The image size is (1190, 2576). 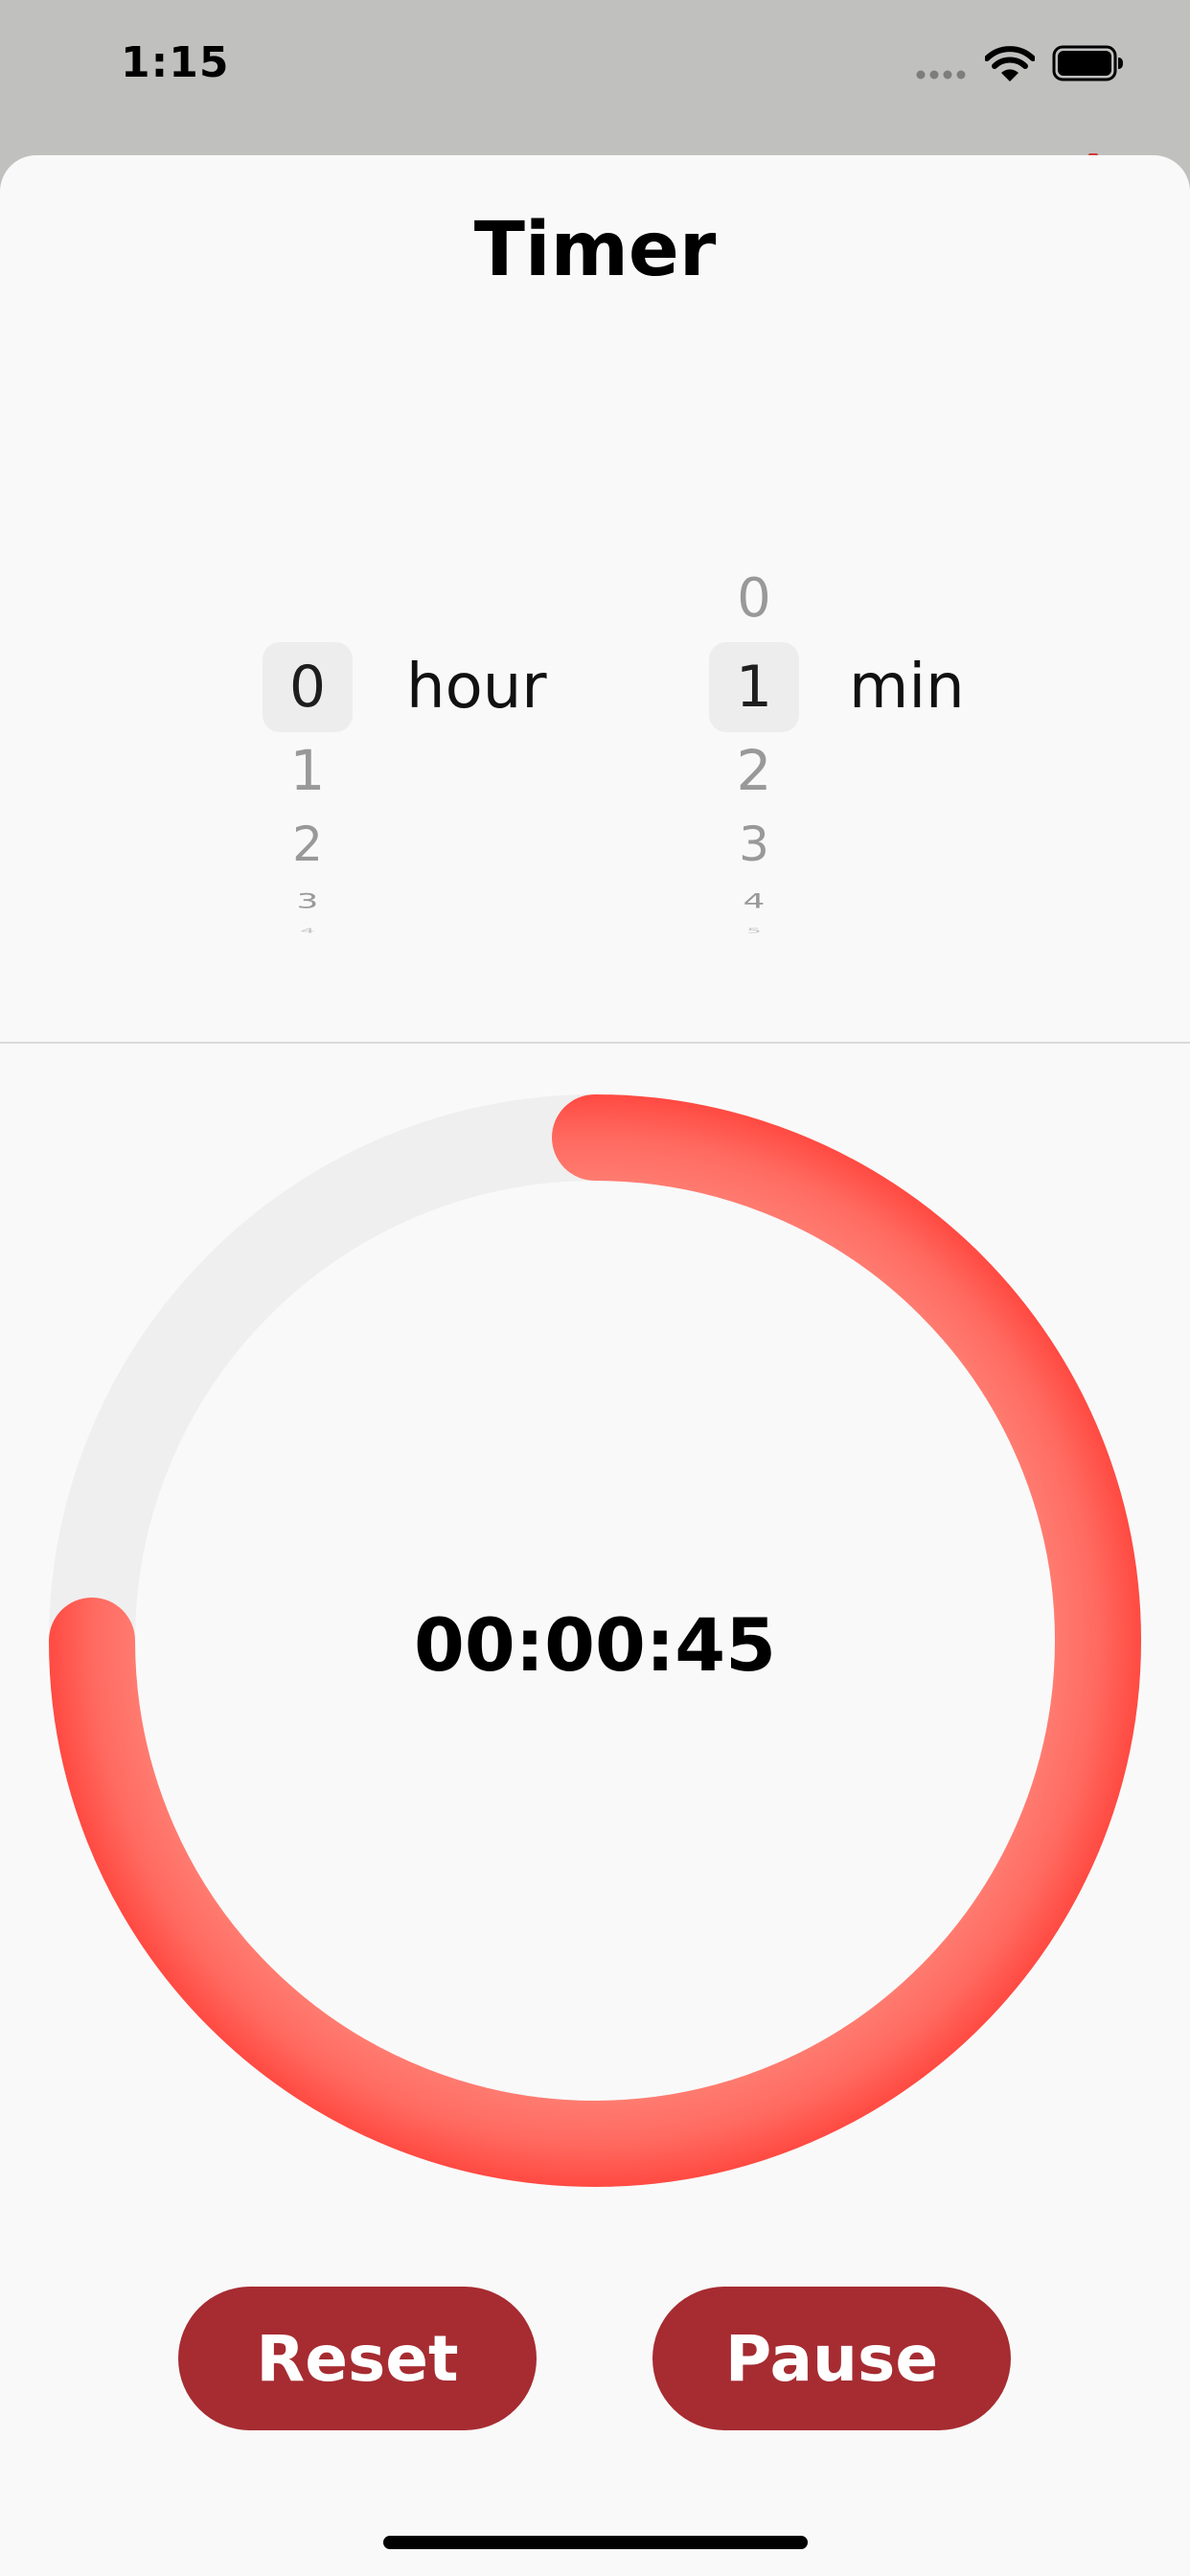 What do you see at coordinates (175, 63) in the screenshot?
I see `status-time: 1:15` at bounding box center [175, 63].